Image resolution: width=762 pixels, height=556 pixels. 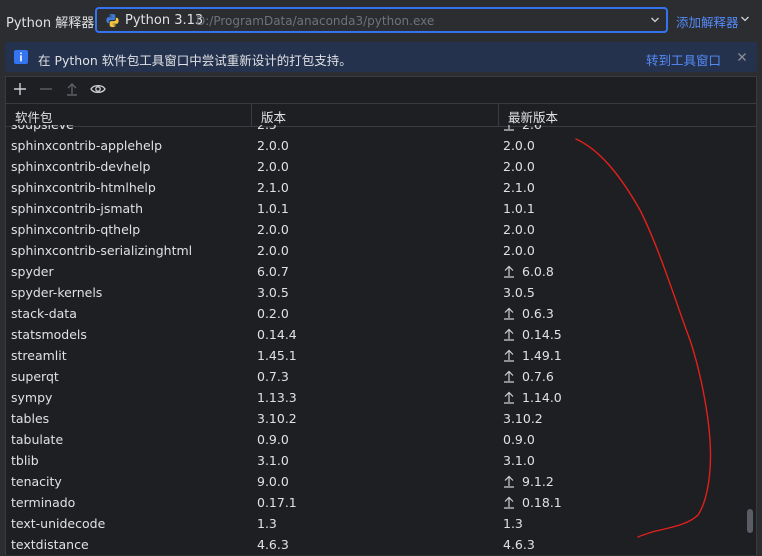 I want to click on table-row: tabulate 0.9.0 0.9.0, so click(x=381, y=439).